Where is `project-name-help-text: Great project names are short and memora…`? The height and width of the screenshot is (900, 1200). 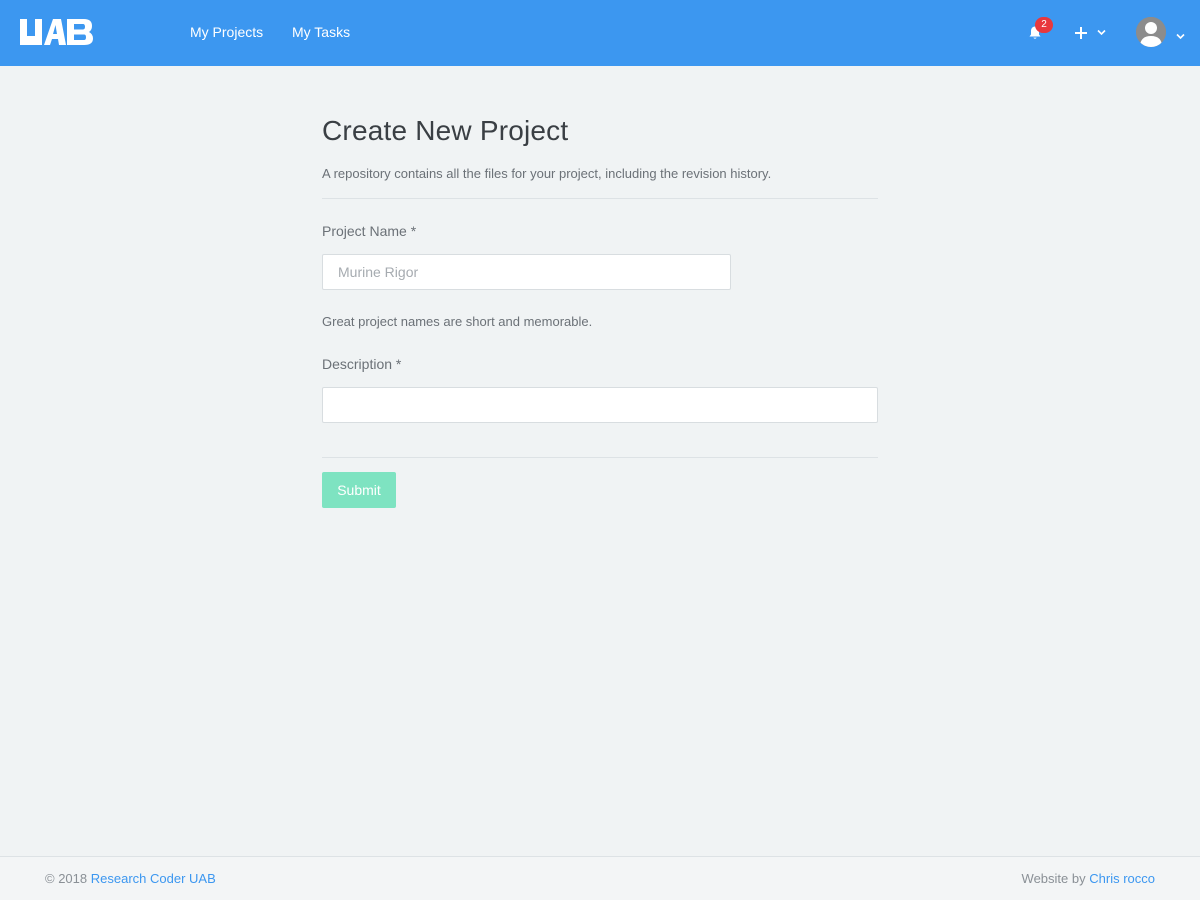 project-name-help-text: Great project names are short and memora… is located at coordinates (457, 321).